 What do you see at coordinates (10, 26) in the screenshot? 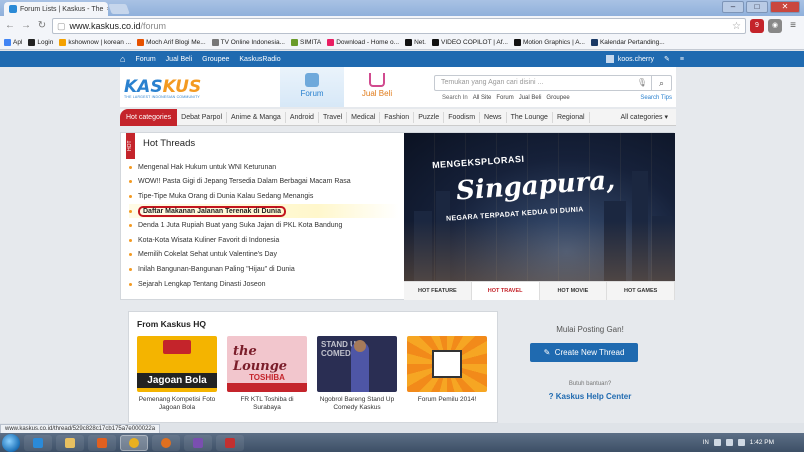
I see `back-arrow-icon: ←` at bounding box center [10, 26].